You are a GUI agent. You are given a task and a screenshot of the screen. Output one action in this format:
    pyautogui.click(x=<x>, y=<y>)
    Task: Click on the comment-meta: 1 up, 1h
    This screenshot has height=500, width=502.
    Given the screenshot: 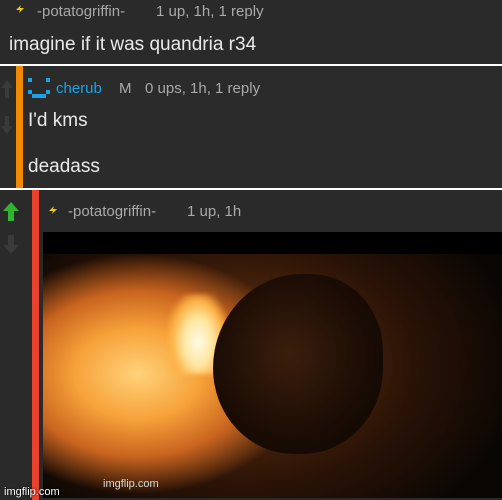 What is the action you would take?
    pyautogui.click(x=214, y=211)
    